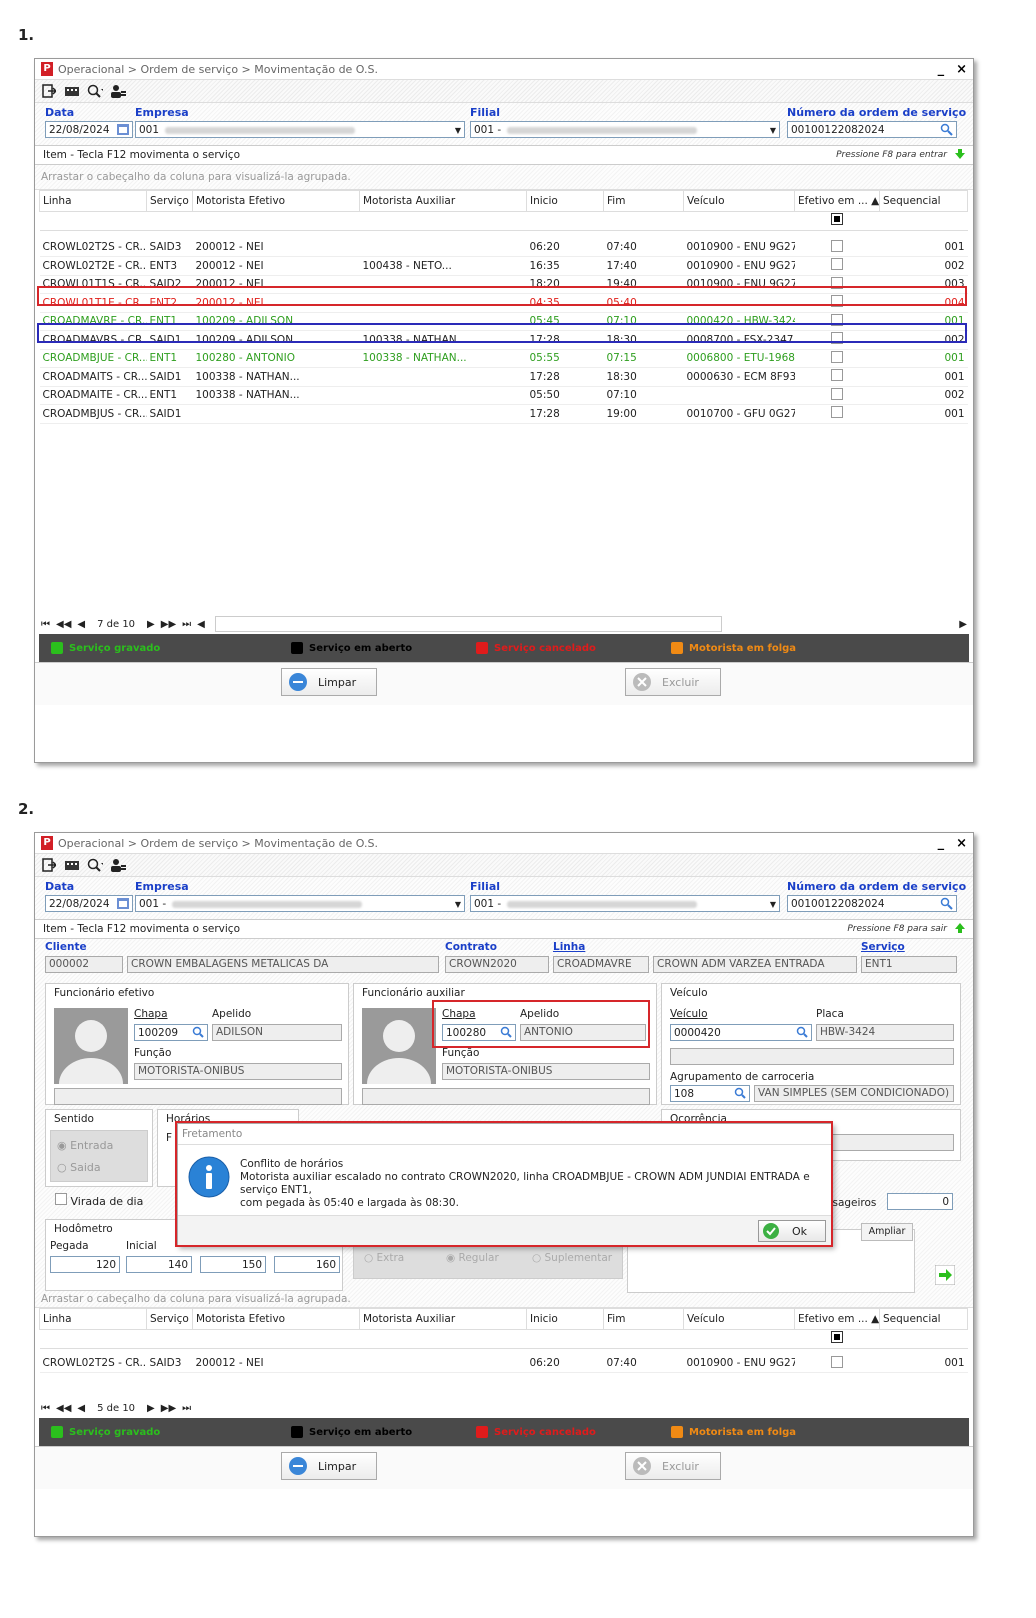 The height and width of the screenshot is (1618, 1036). Describe the element at coordinates (963, 624) in the screenshot. I see `scroll-right-button: ▶` at that location.